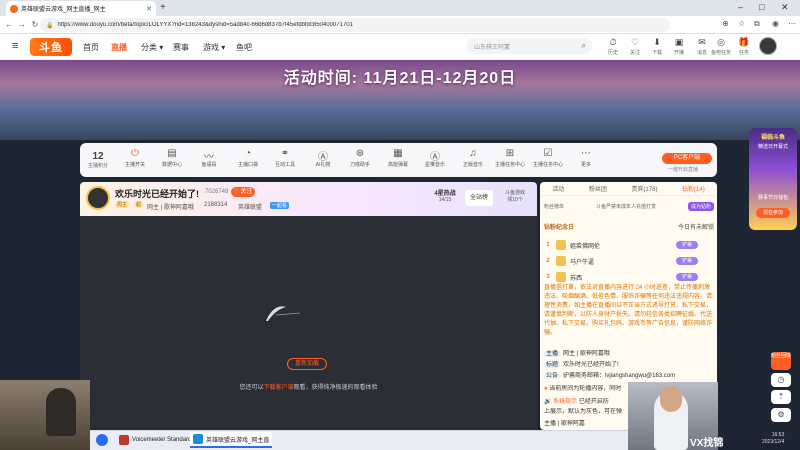  Describe the element at coordinates (155, 440) in the screenshot. I see `taskbar-app-voicemeeter: Voicemeeter Standard` at that location.